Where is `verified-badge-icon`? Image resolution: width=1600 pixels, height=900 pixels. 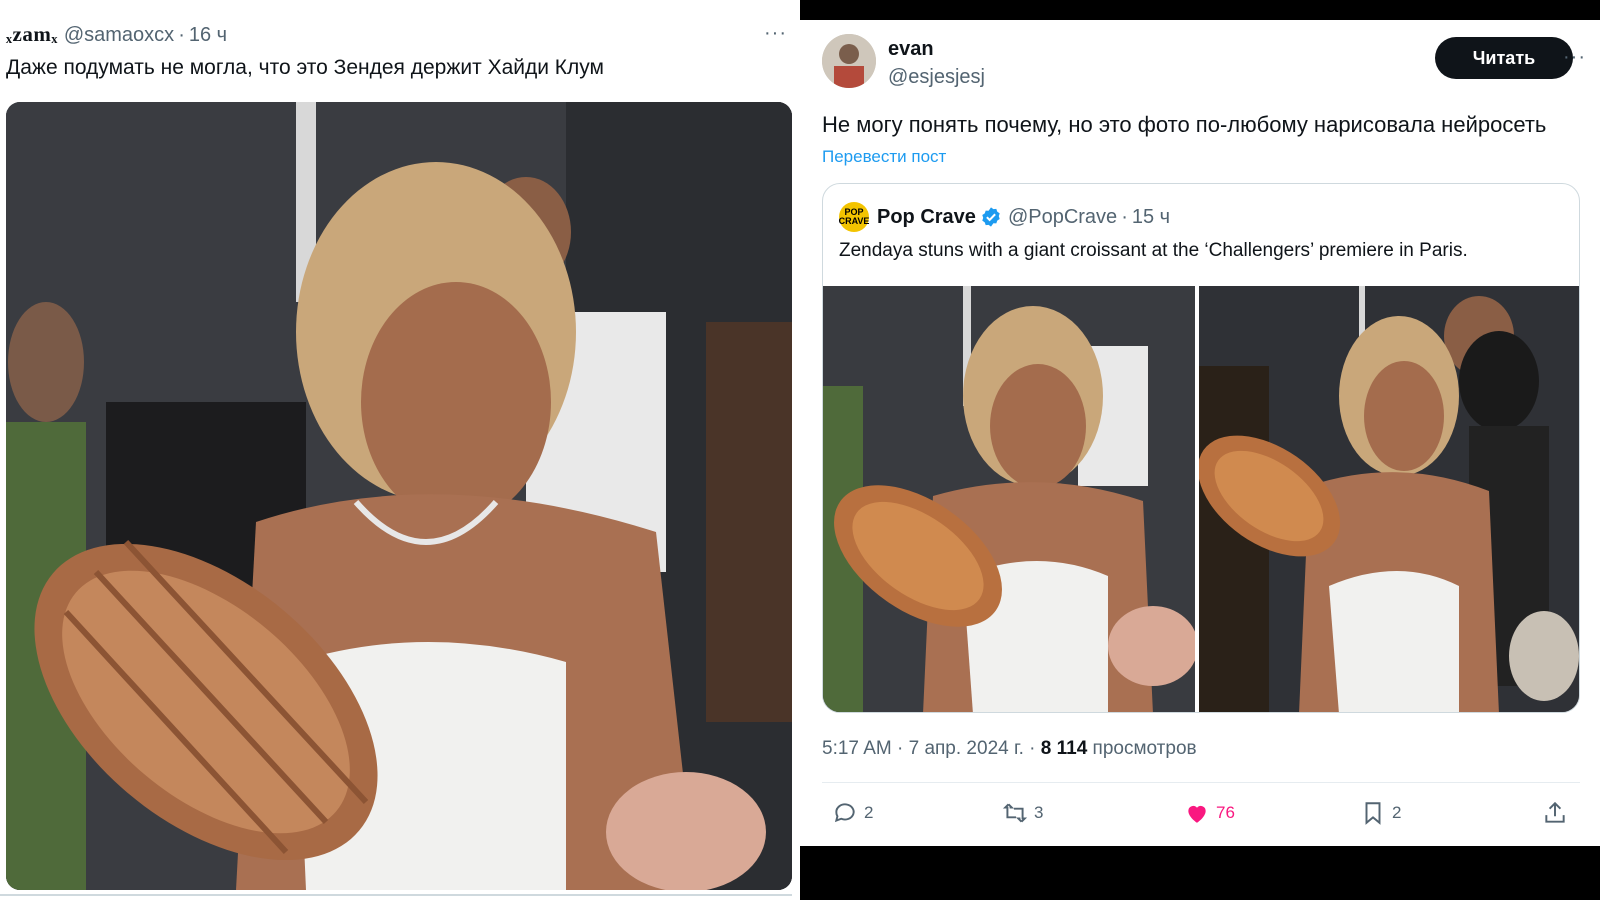
verified-badge-icon is located at coordinates (991, 217).